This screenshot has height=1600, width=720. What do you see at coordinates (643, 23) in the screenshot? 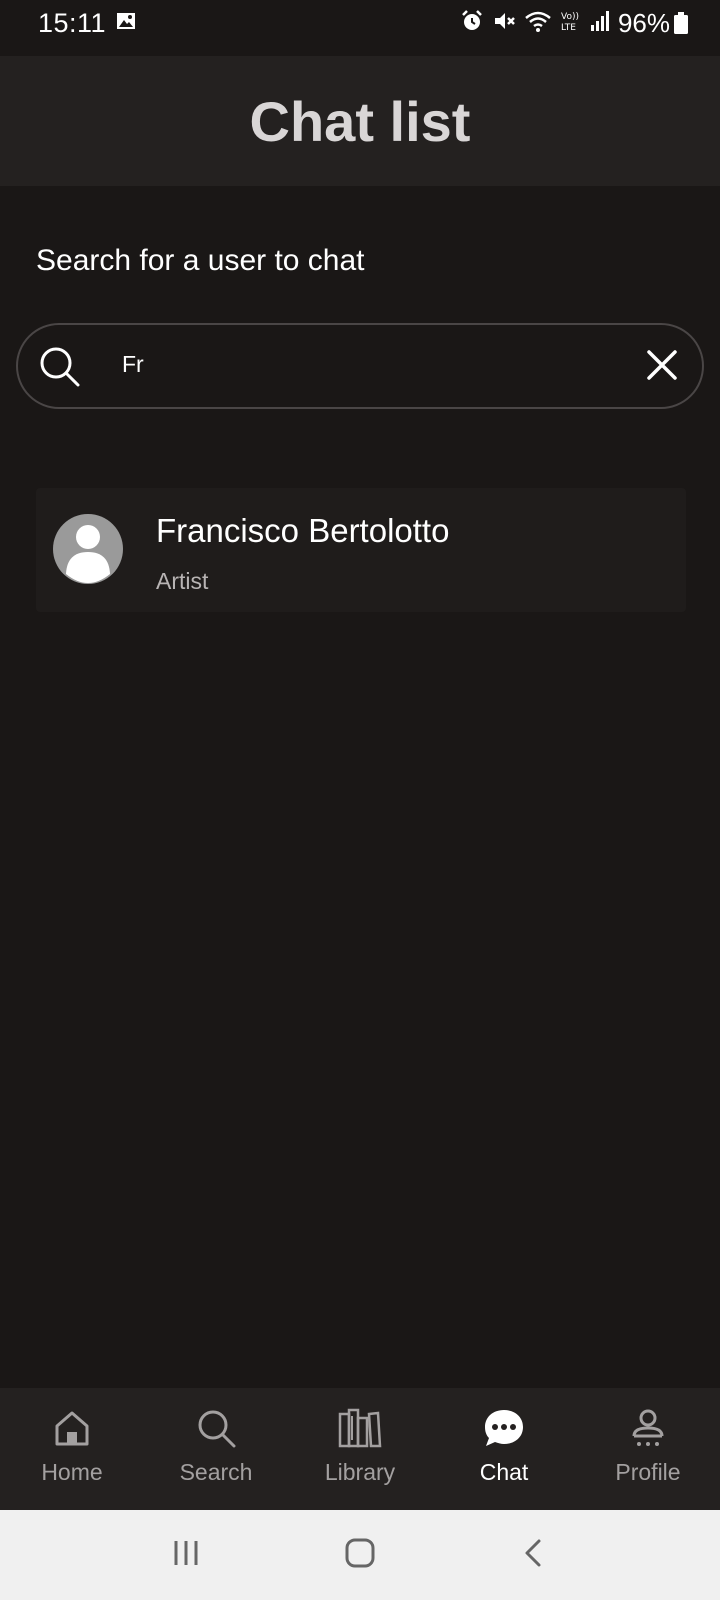
I see `battery-level: 96%` at bounding box center [643, 23].